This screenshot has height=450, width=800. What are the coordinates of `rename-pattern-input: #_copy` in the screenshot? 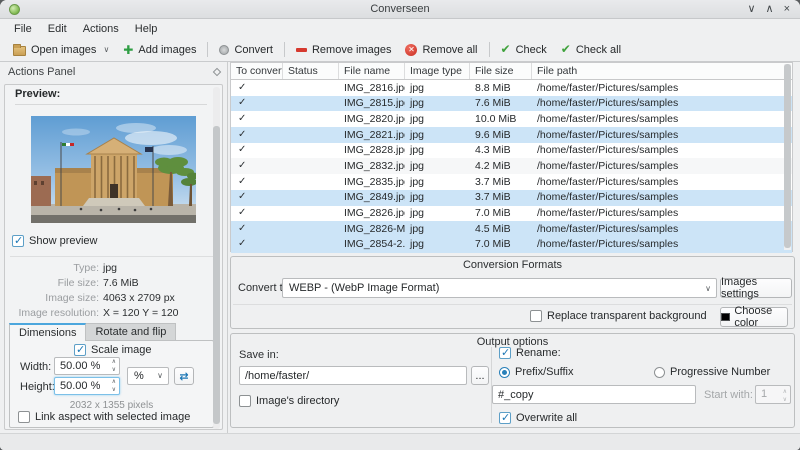 It's located at (594, 394).